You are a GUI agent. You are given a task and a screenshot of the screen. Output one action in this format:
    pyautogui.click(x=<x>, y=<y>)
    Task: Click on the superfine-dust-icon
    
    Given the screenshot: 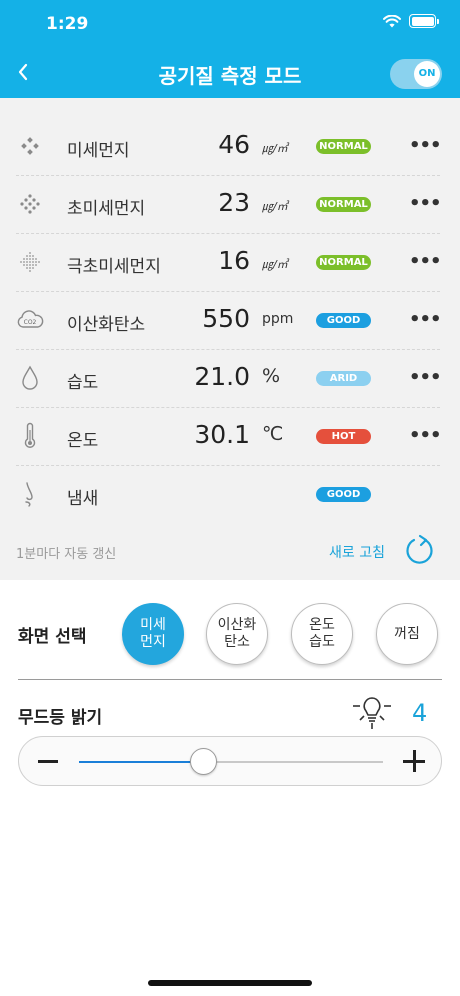 What is the action you would take?
    pyautogui.click(x=30, y=262)
    